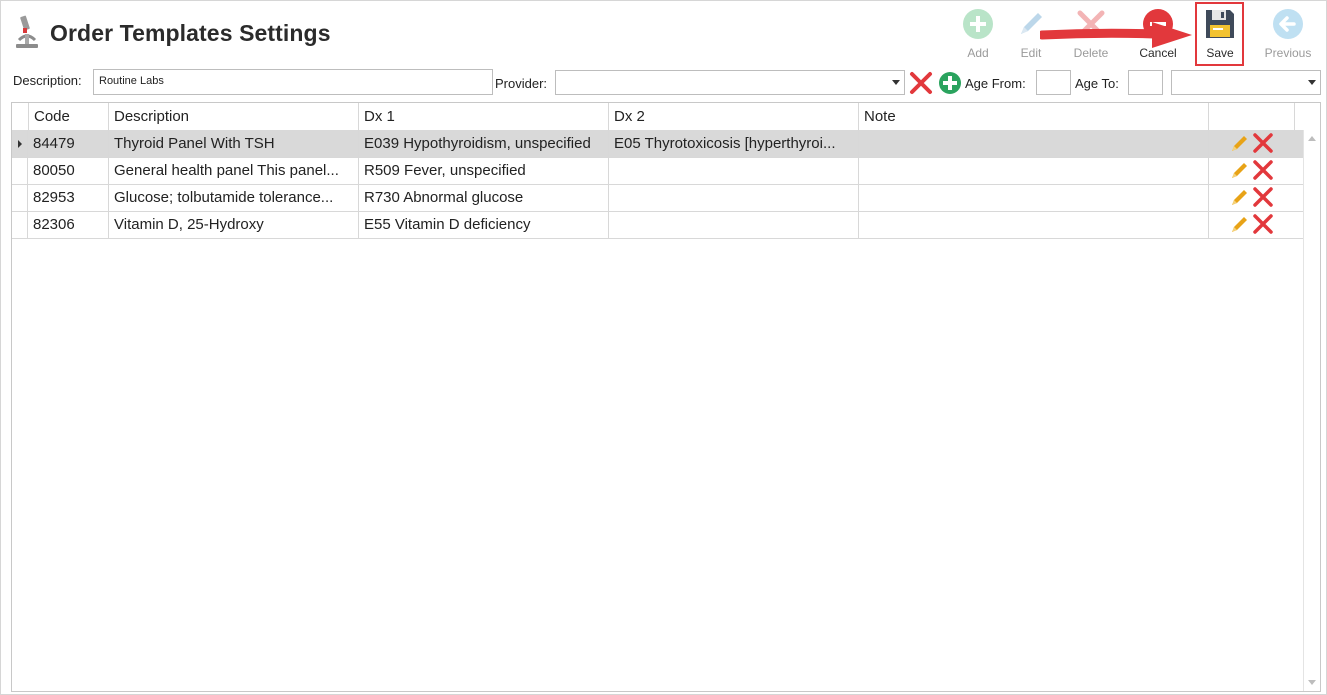 This screenshot has width=1327, height=695. Describe the element at coordinates (190, 33) in the screenshot. I see `page-title: Order Templates Settings` at that location.